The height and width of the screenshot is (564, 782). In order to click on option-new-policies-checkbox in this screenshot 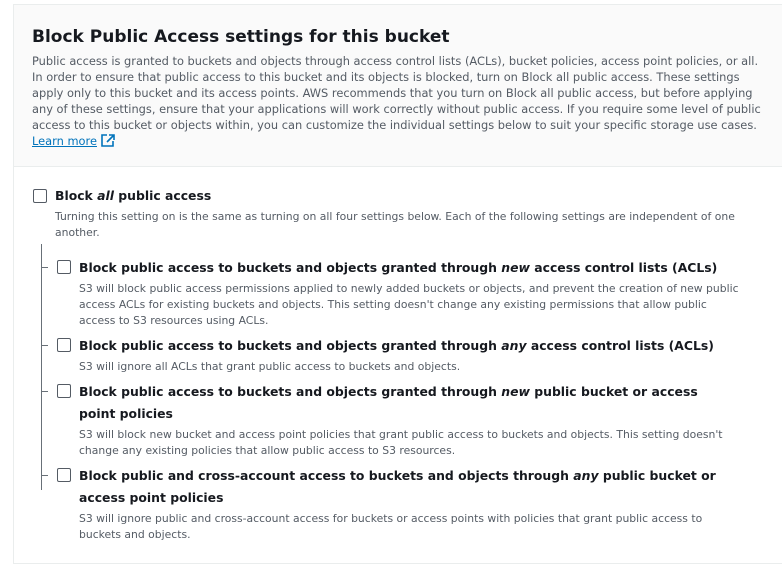, I will do `click(64, 391)`.